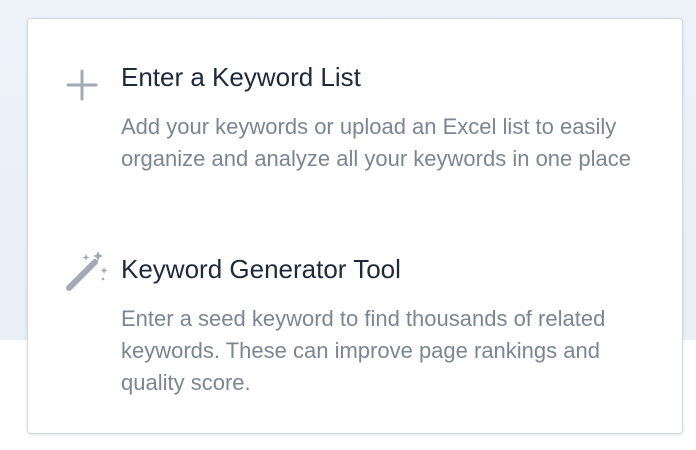  What do you see at coordinates (261, 269) in the screenshot?
I see `option-title: Keyword Generator Tool` at bounding box center [261, 269].